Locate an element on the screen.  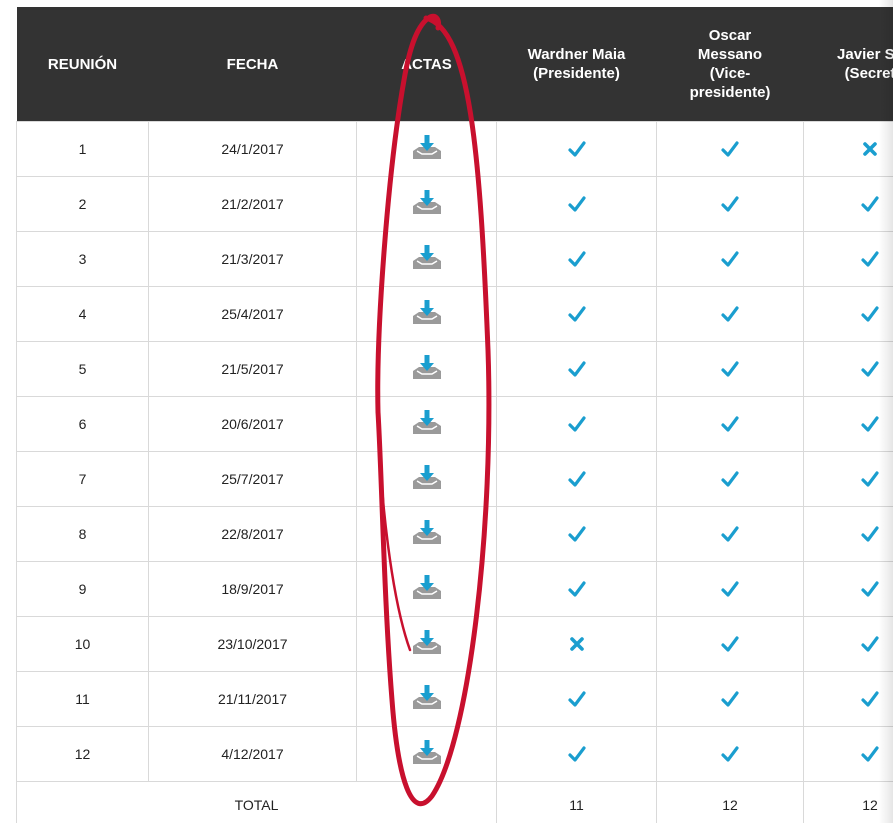
table-row: 2 21/2/2017 is located at coordinates (454, 204).